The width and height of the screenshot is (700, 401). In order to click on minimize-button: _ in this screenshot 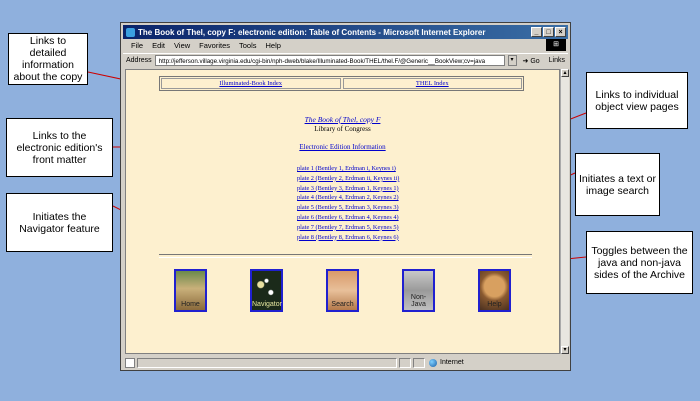, I will do `click(536, 32)`.